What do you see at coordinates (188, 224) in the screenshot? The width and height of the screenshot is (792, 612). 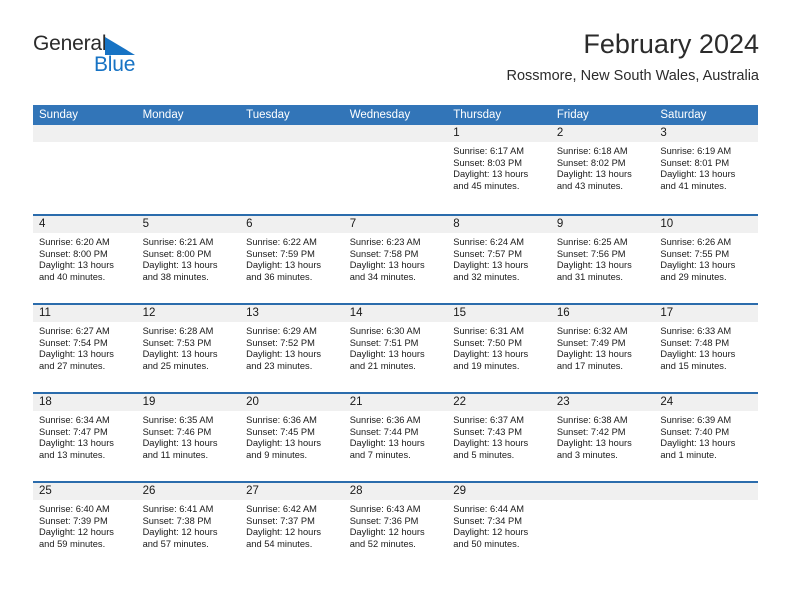 I see `day-number: 5` at bounding box center [188, 224].